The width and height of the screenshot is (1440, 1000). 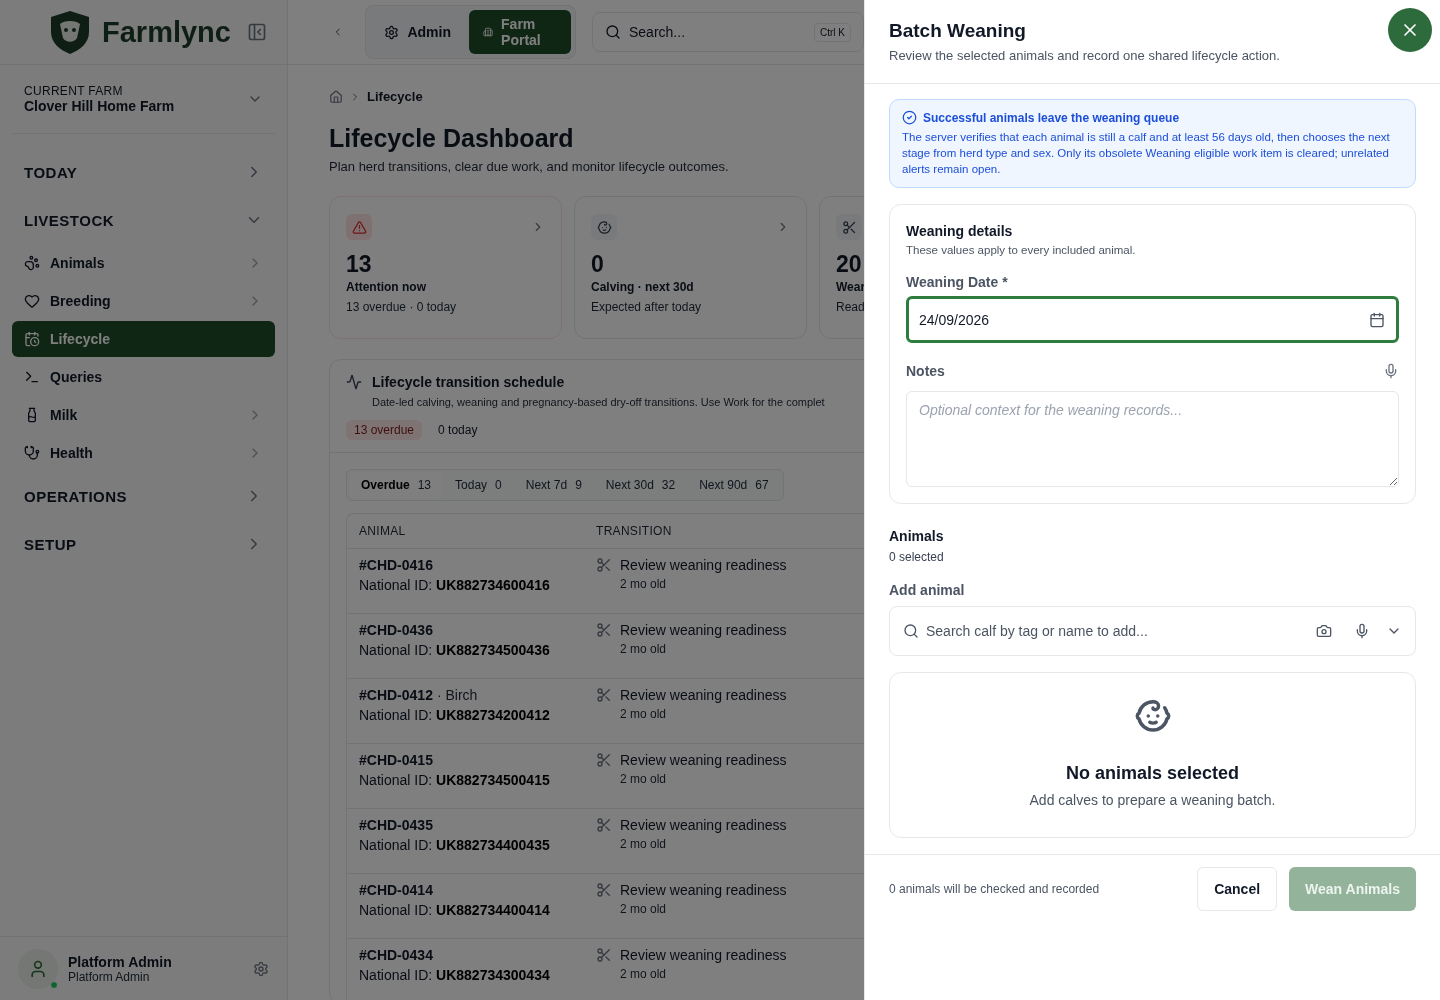 I want to click on nav-item: Health, so click(x=143, y=453).